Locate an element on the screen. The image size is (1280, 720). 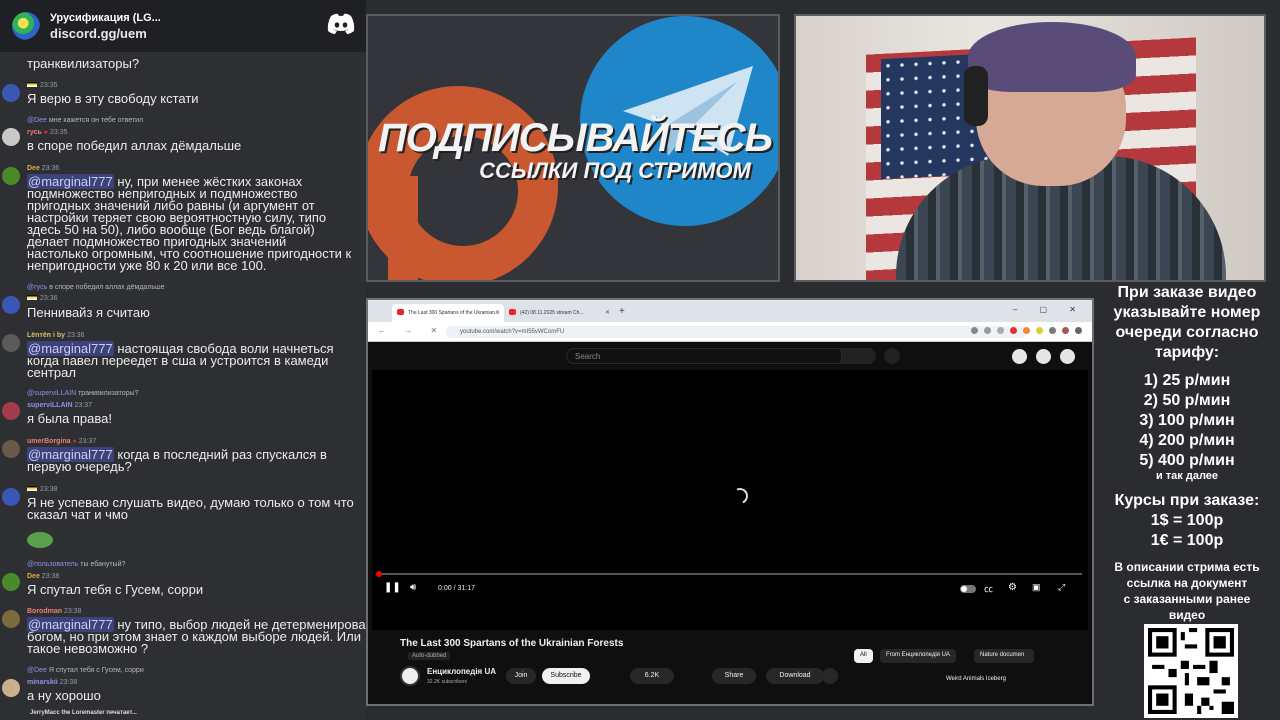
window-controls: – ▢ ✕ is located at coordinates (1049, 309).